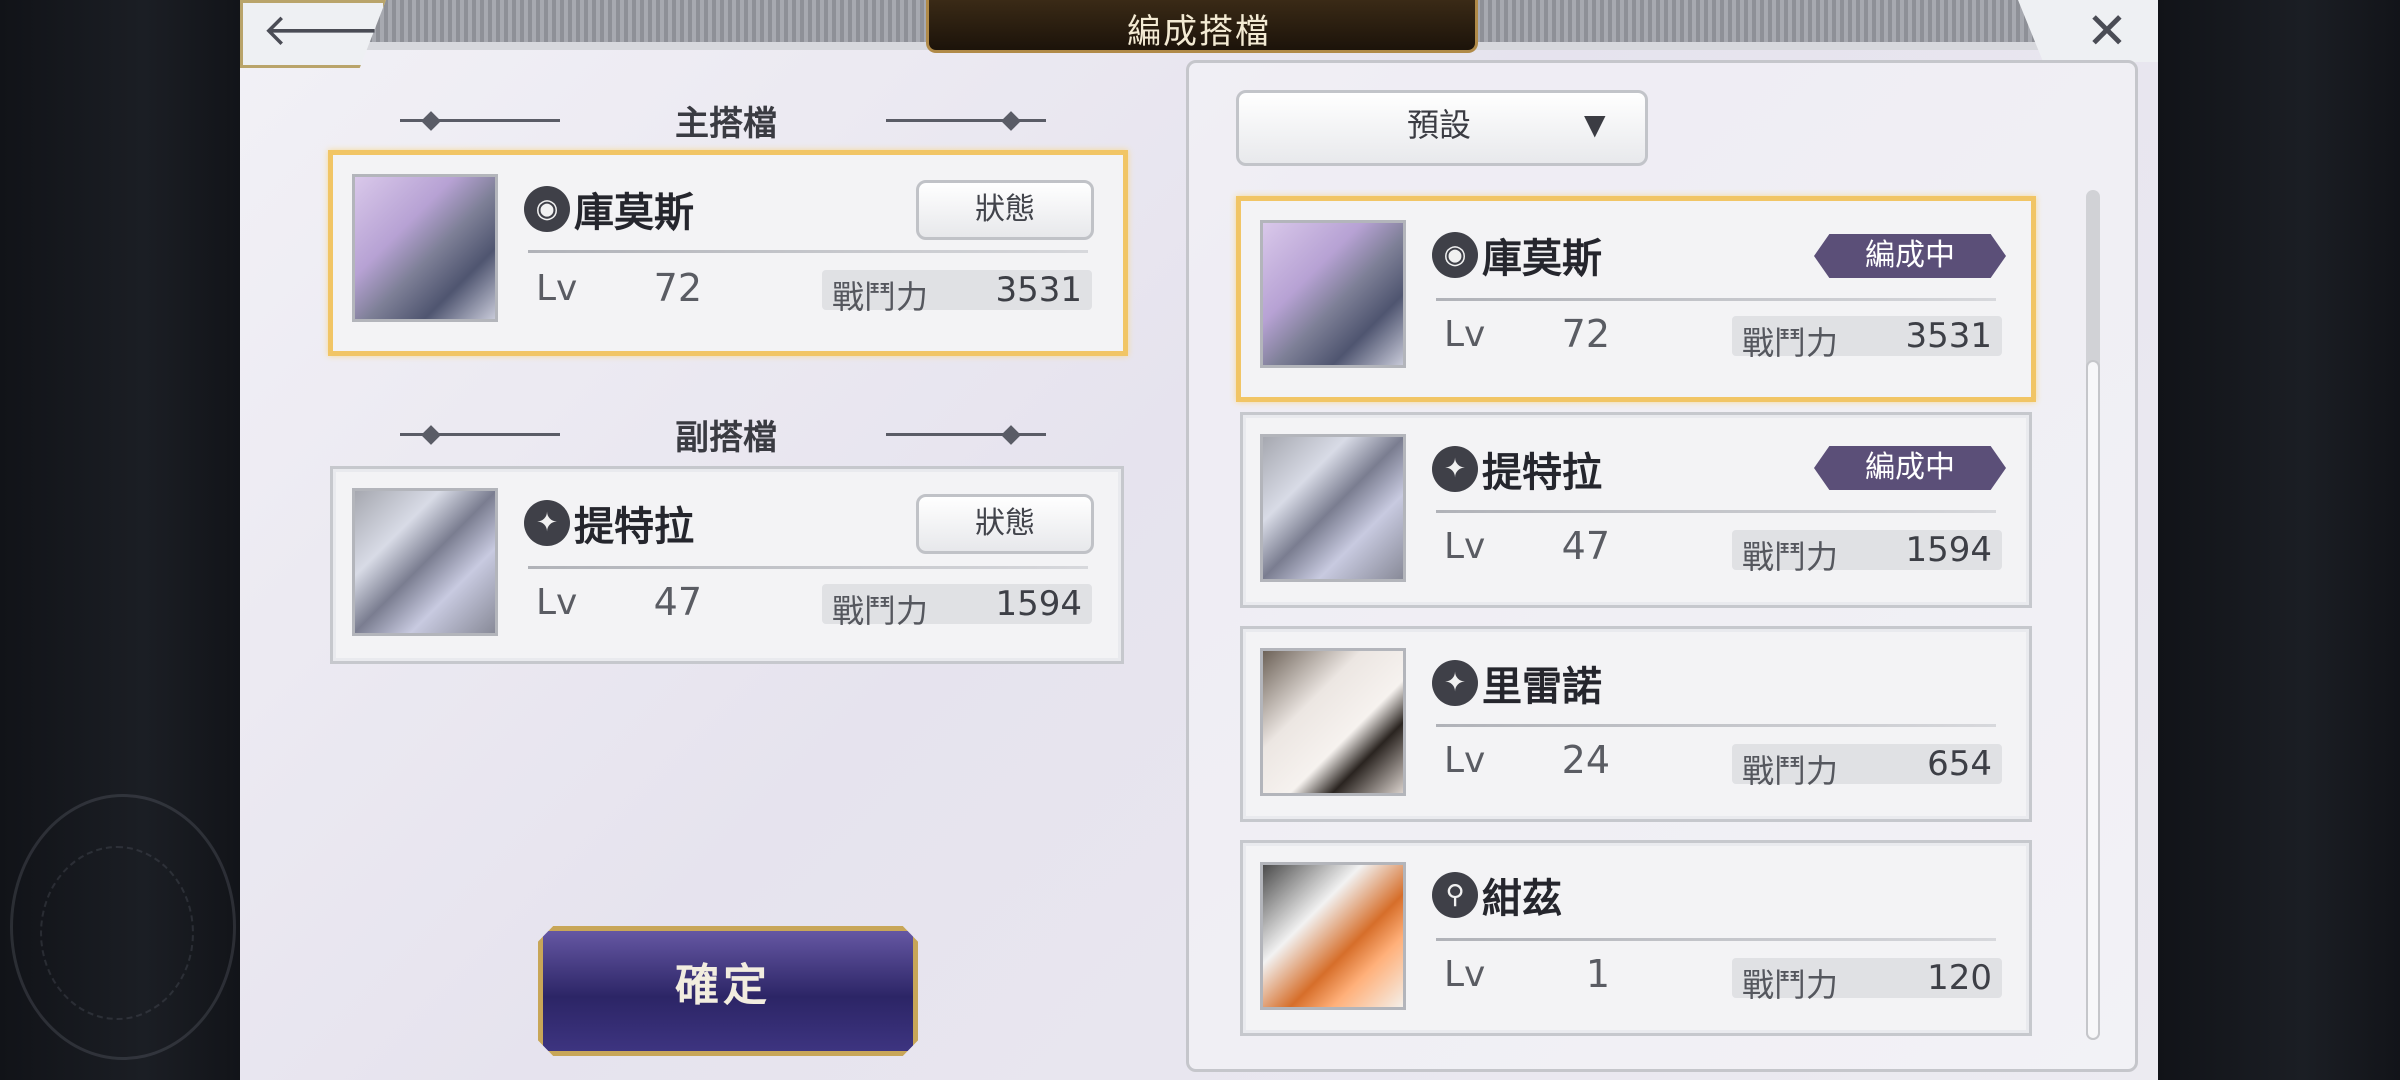 The height and width of the screenshot is (1080, 2400). Describe the element at coordinates (1542, 687) in the screenshot. I see `partner-name: 里雷諾` at that location.